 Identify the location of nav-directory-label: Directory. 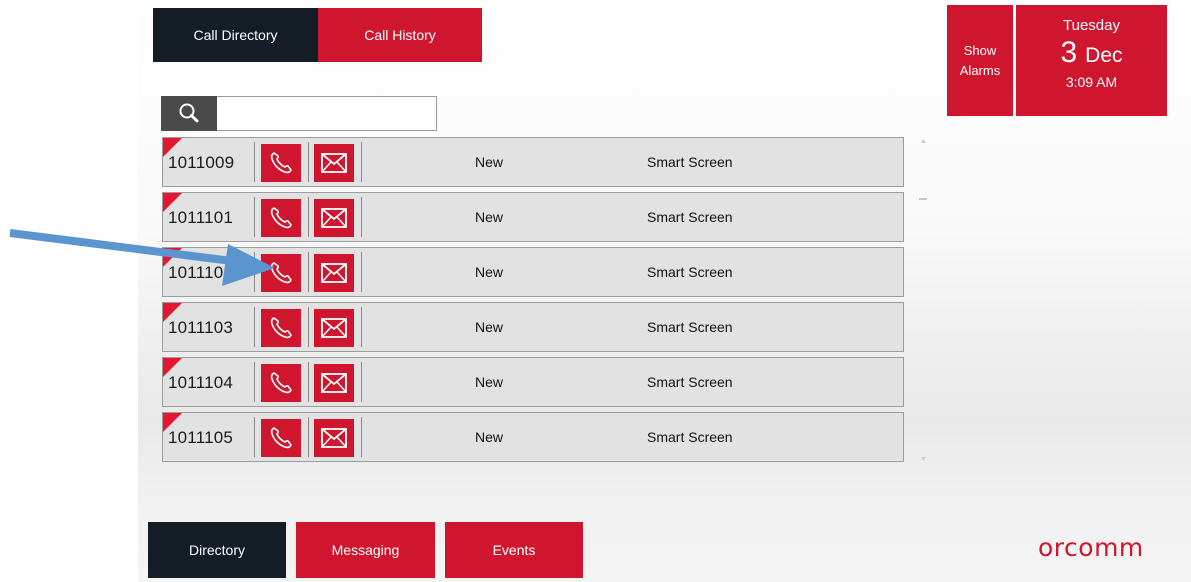
(216, 550).